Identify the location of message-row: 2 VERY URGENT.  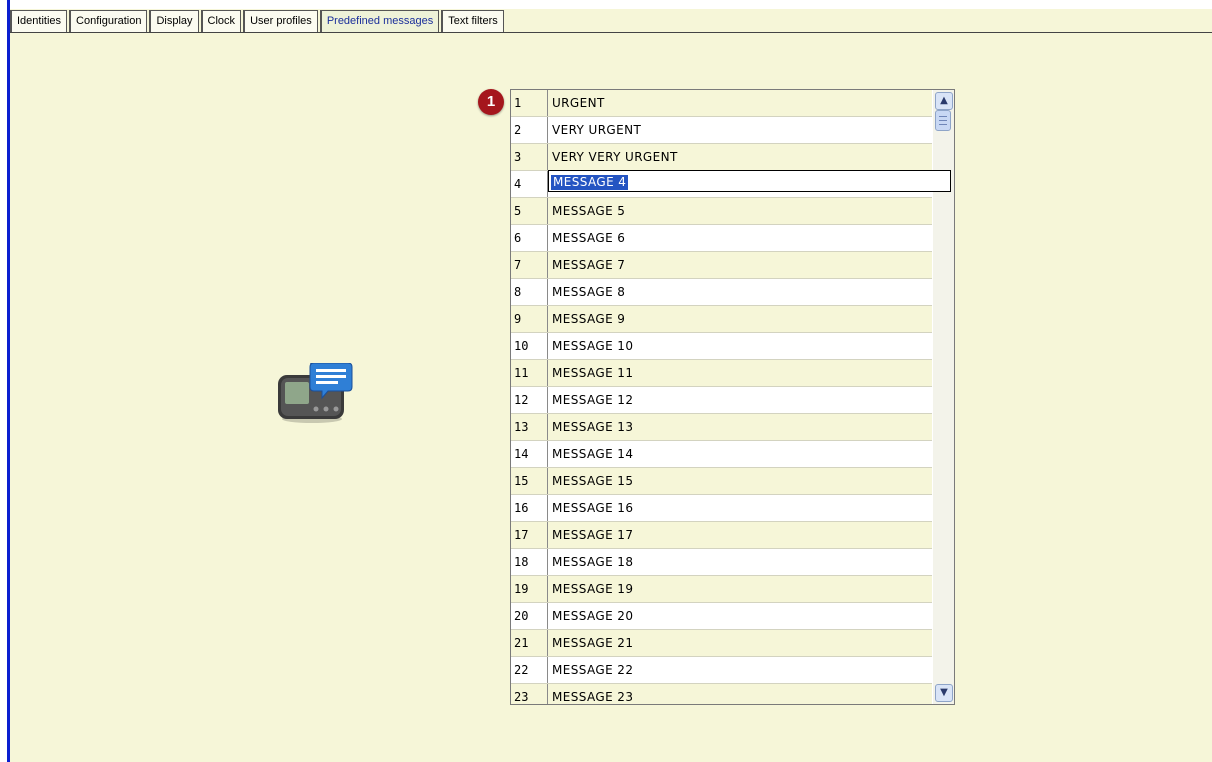
(721, 130).